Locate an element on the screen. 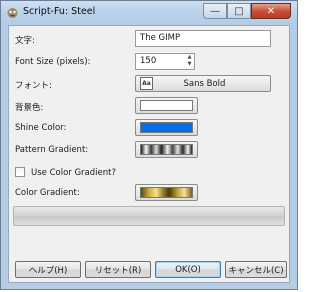 This screenshot has height=292, width=320. dialog-button-row: ヘルプ(H) リセット(R) OK(O) キャンセル(C) is located at coordinates (150, 270).